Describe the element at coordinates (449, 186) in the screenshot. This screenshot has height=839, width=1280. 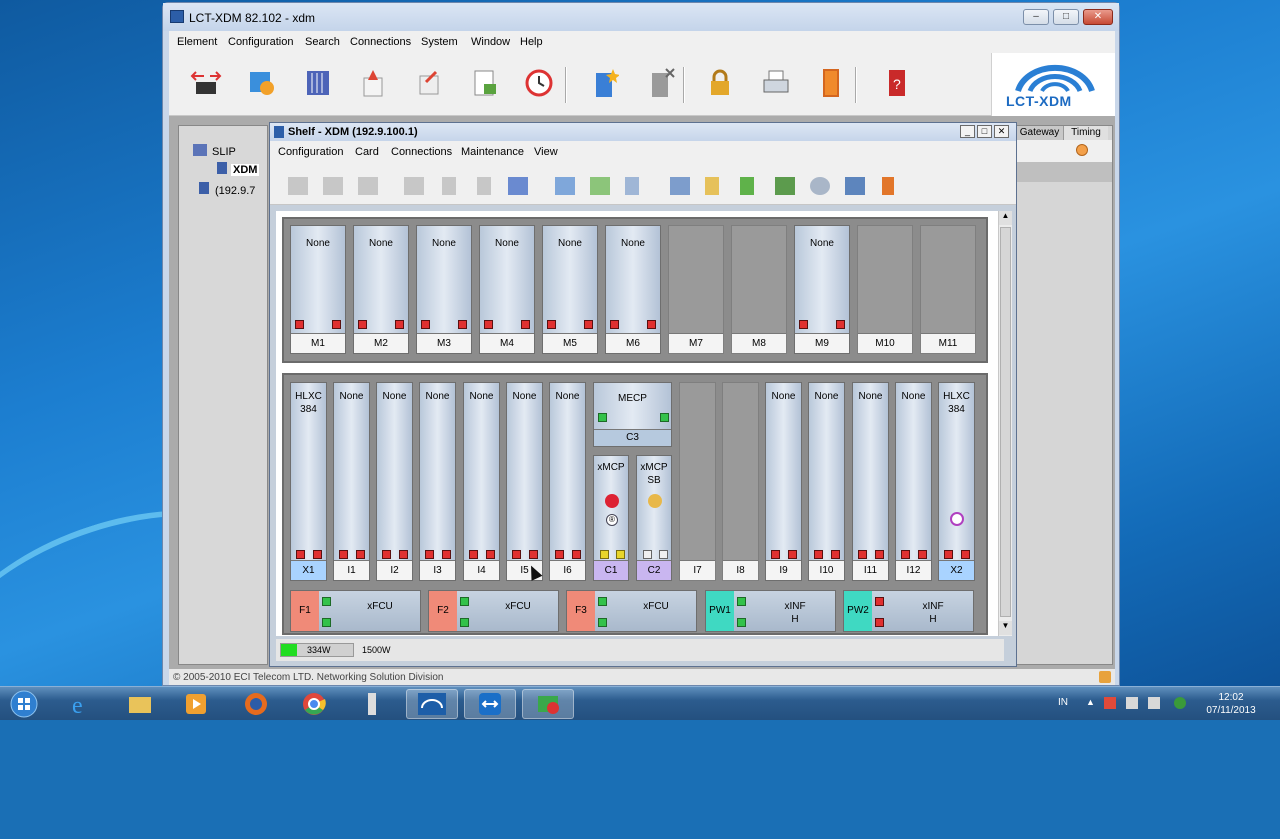
I see `card-info-icon` at that location.